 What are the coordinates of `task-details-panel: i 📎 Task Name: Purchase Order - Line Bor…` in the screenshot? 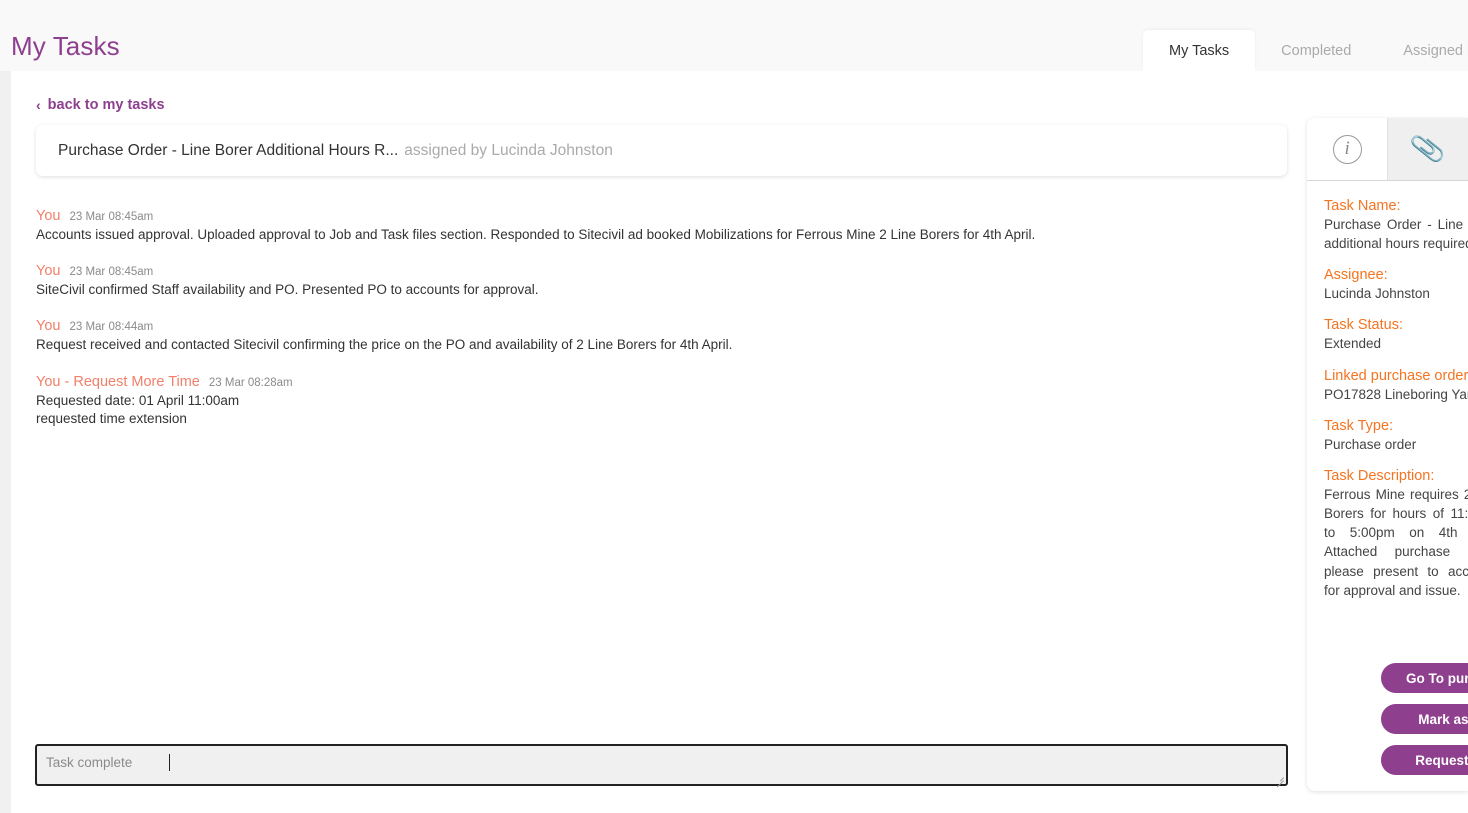 It's located at (1387, 454).